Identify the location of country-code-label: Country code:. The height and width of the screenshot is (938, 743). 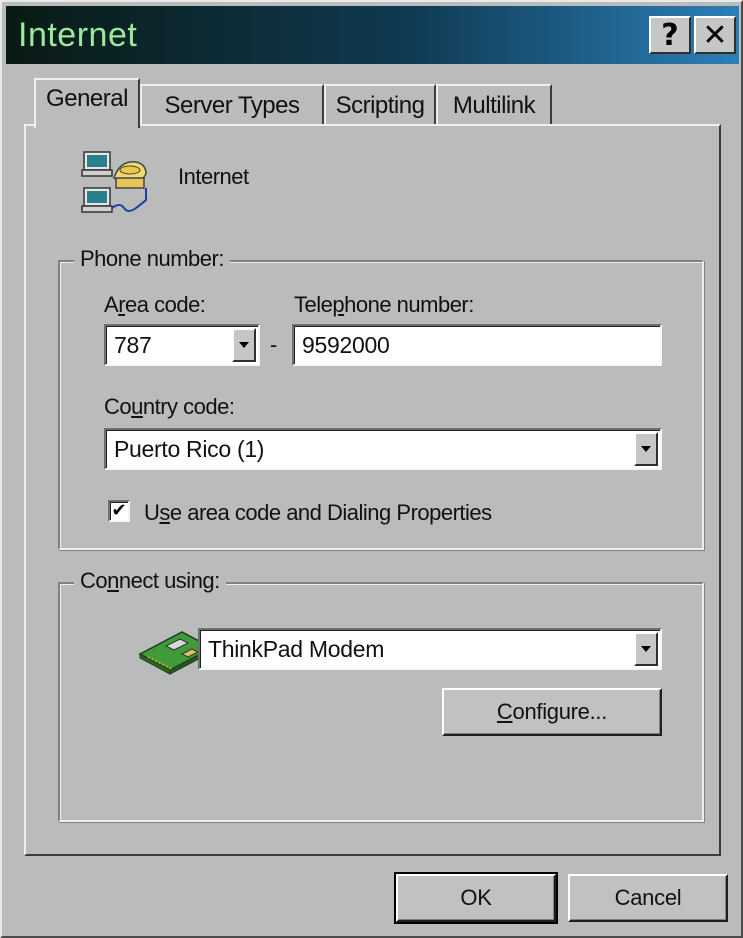
(169, 406).